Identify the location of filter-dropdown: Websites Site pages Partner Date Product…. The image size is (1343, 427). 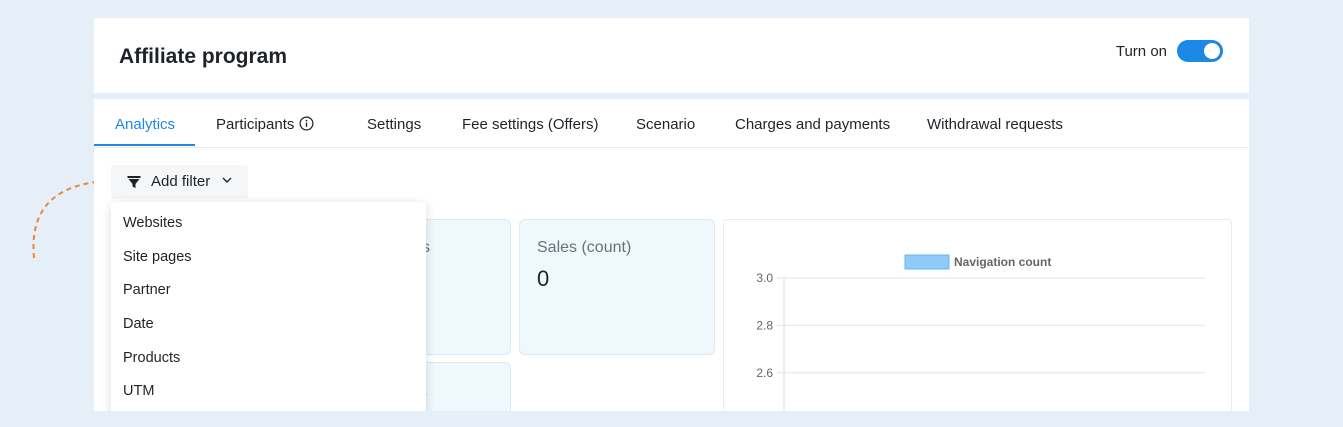
(268, 306).